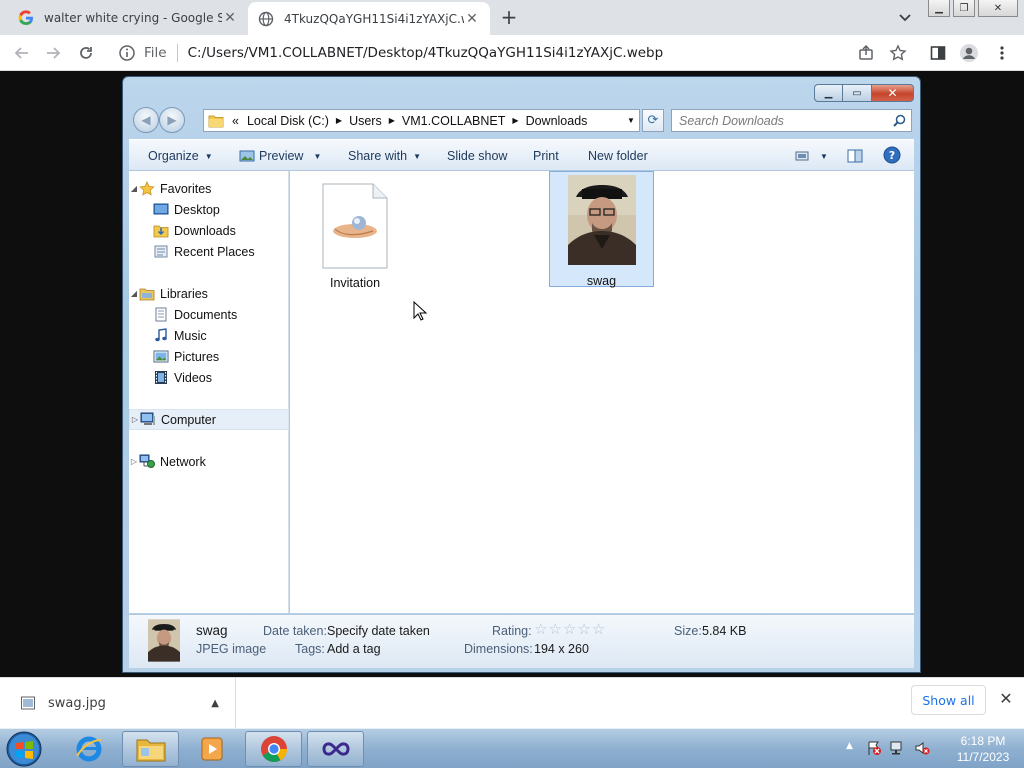 This screenshot has width=1024, height=768. I want to click on change-view-button: ▼, so click(811, 156).